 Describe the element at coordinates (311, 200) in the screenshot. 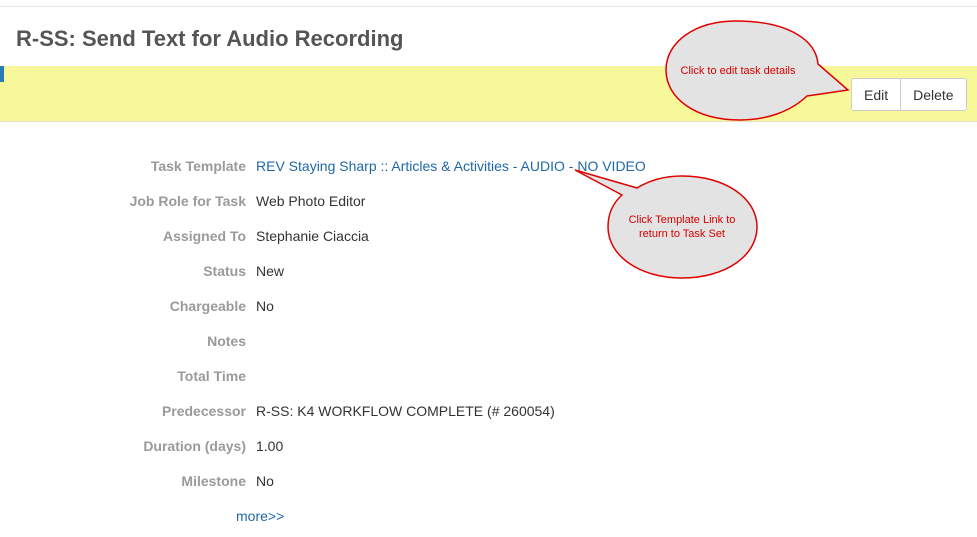

I see `job-role-value: Web Photo Editor` at that location.